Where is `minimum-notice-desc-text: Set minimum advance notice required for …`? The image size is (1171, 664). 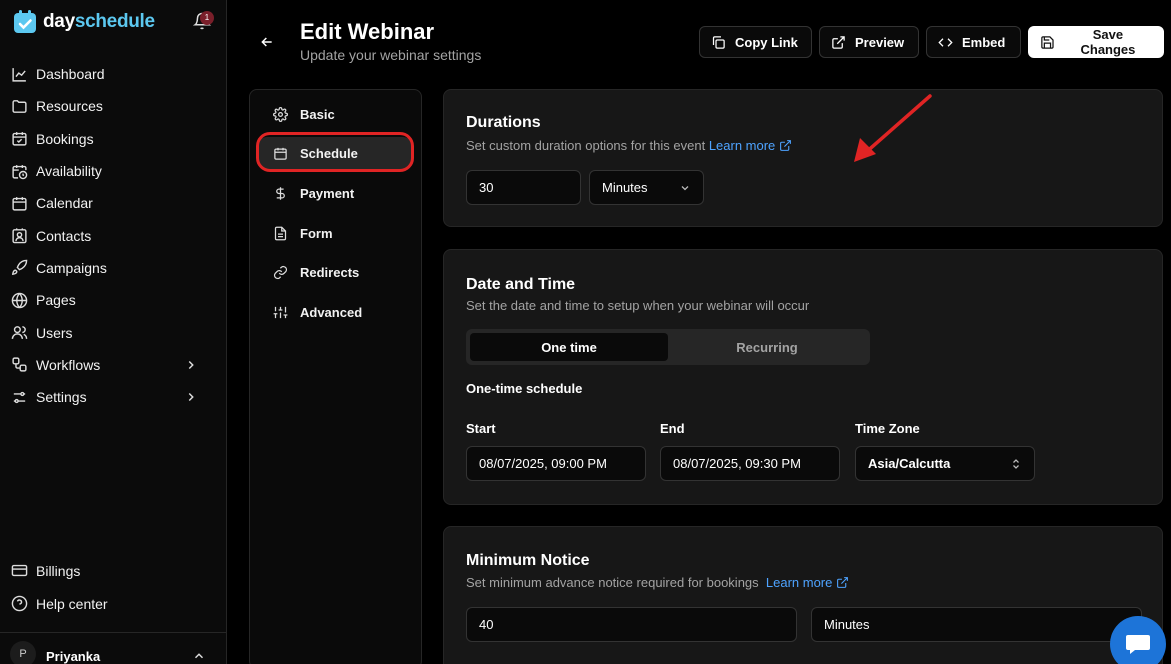
minimum-notice-desc-text: Set minimum advance notice required for … is located at coordinates (612, 582).